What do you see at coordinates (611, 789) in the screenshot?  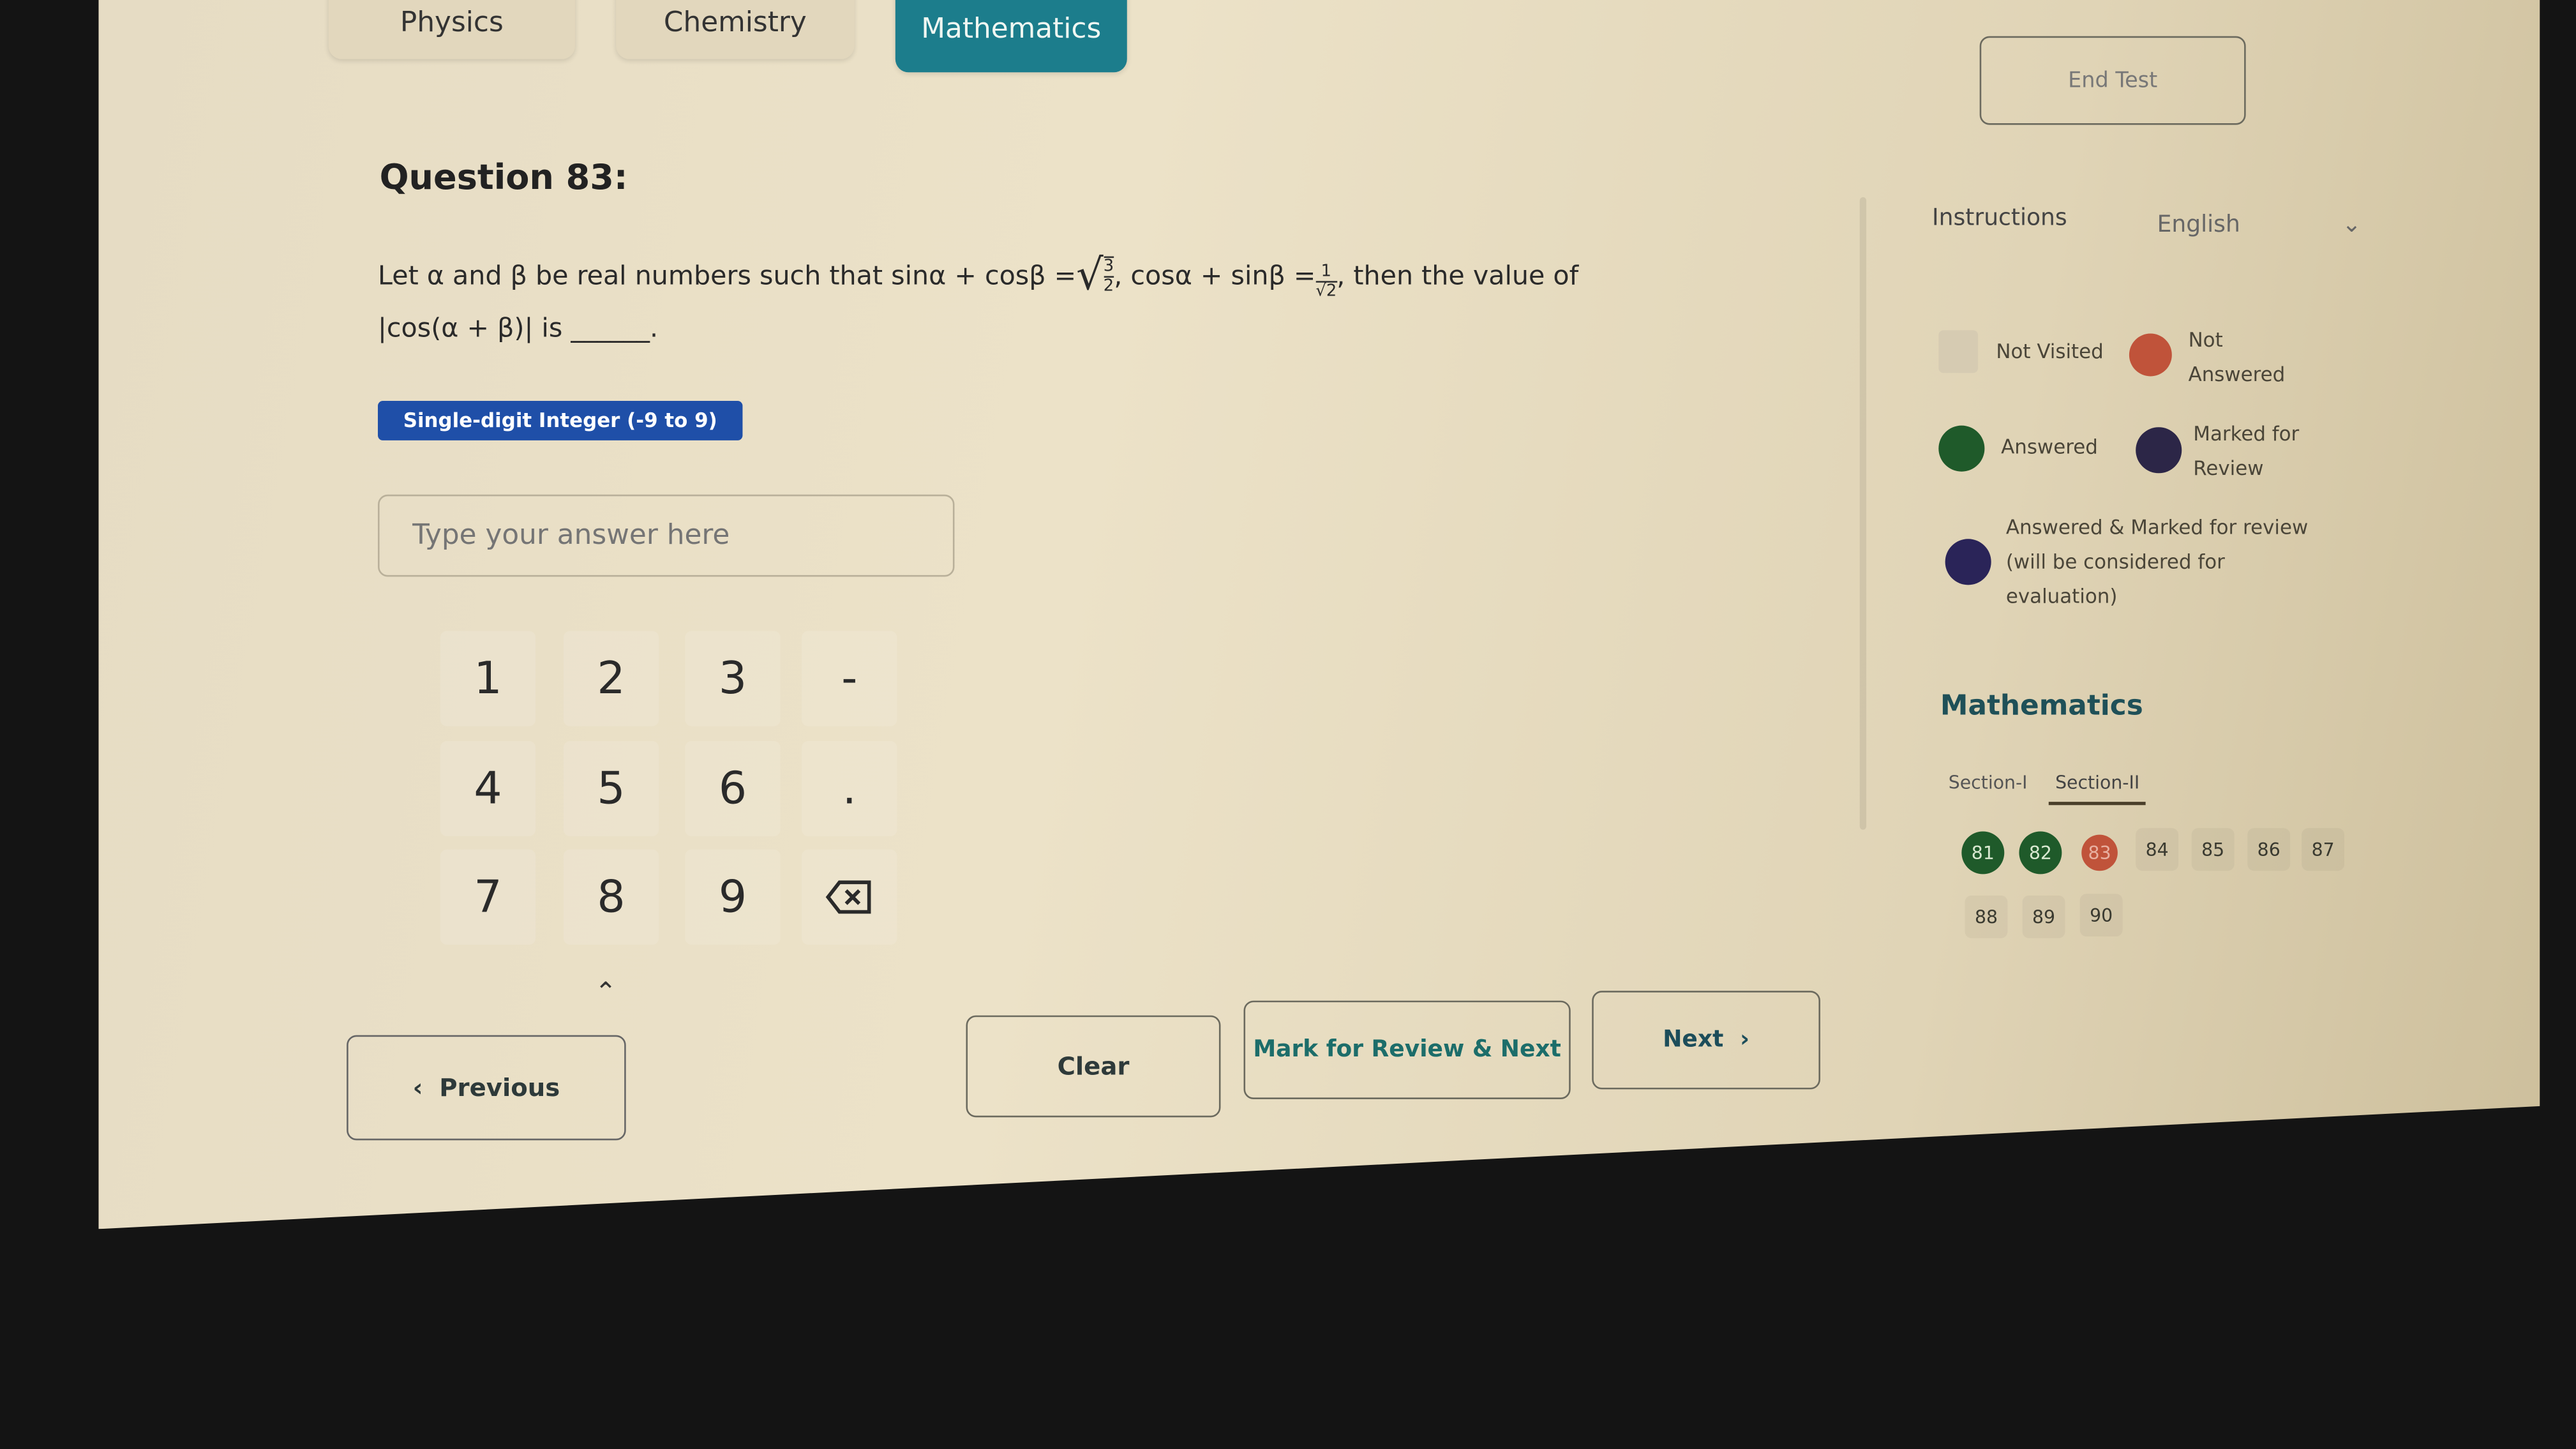 I see `key-5: 5` at bounding box center [611, 789].